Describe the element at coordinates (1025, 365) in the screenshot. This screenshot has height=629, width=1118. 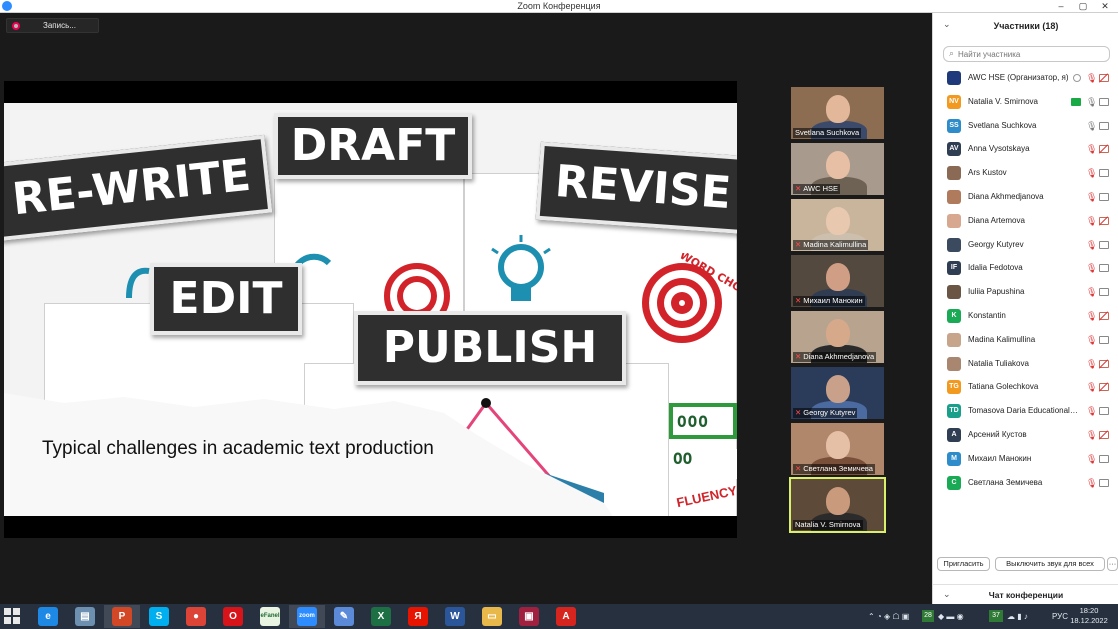
I see `participant-row: Natalia Tuliakova 🎙` at that location.